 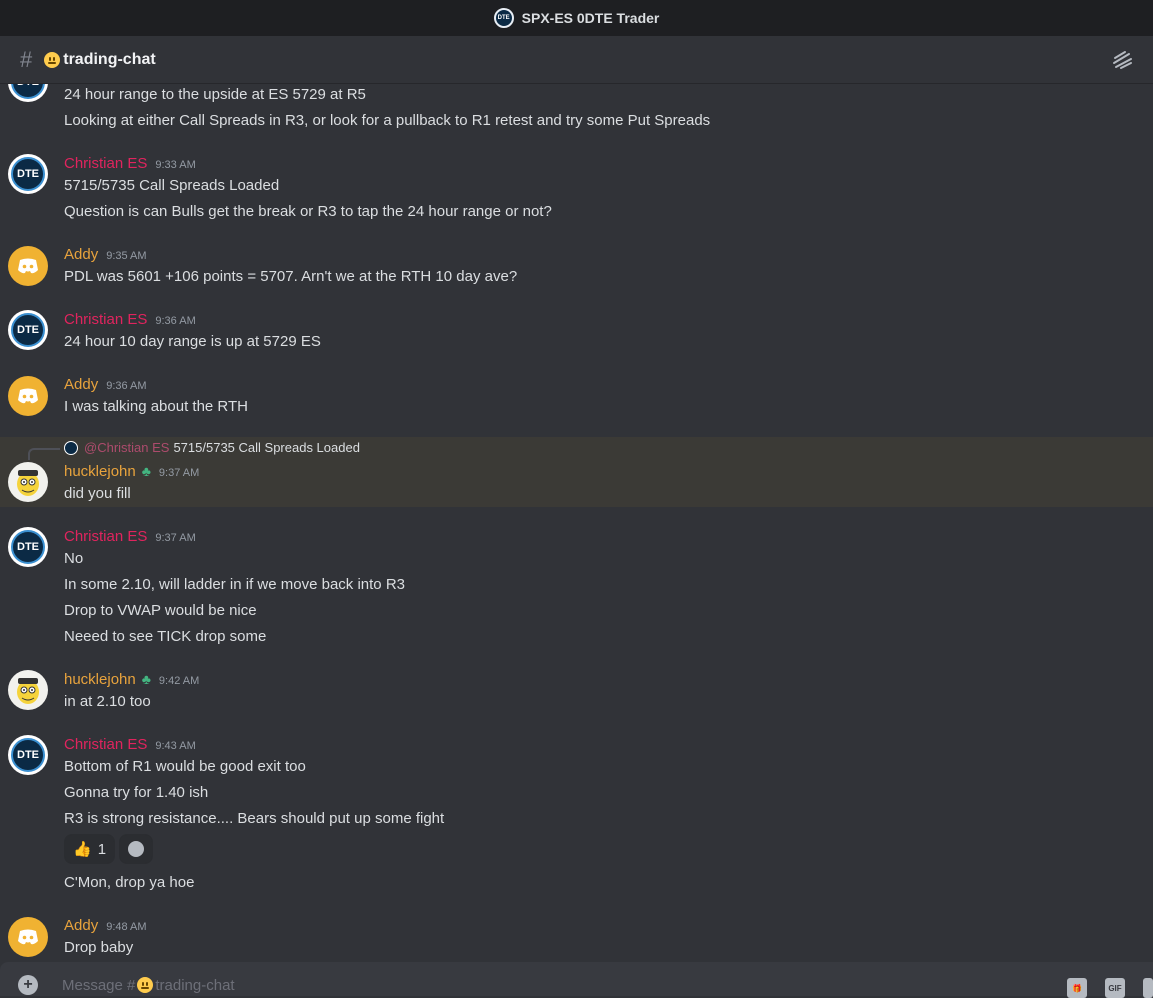 I want to click on message-header: Addy 9:36 AM, so click(x=105, y=384).